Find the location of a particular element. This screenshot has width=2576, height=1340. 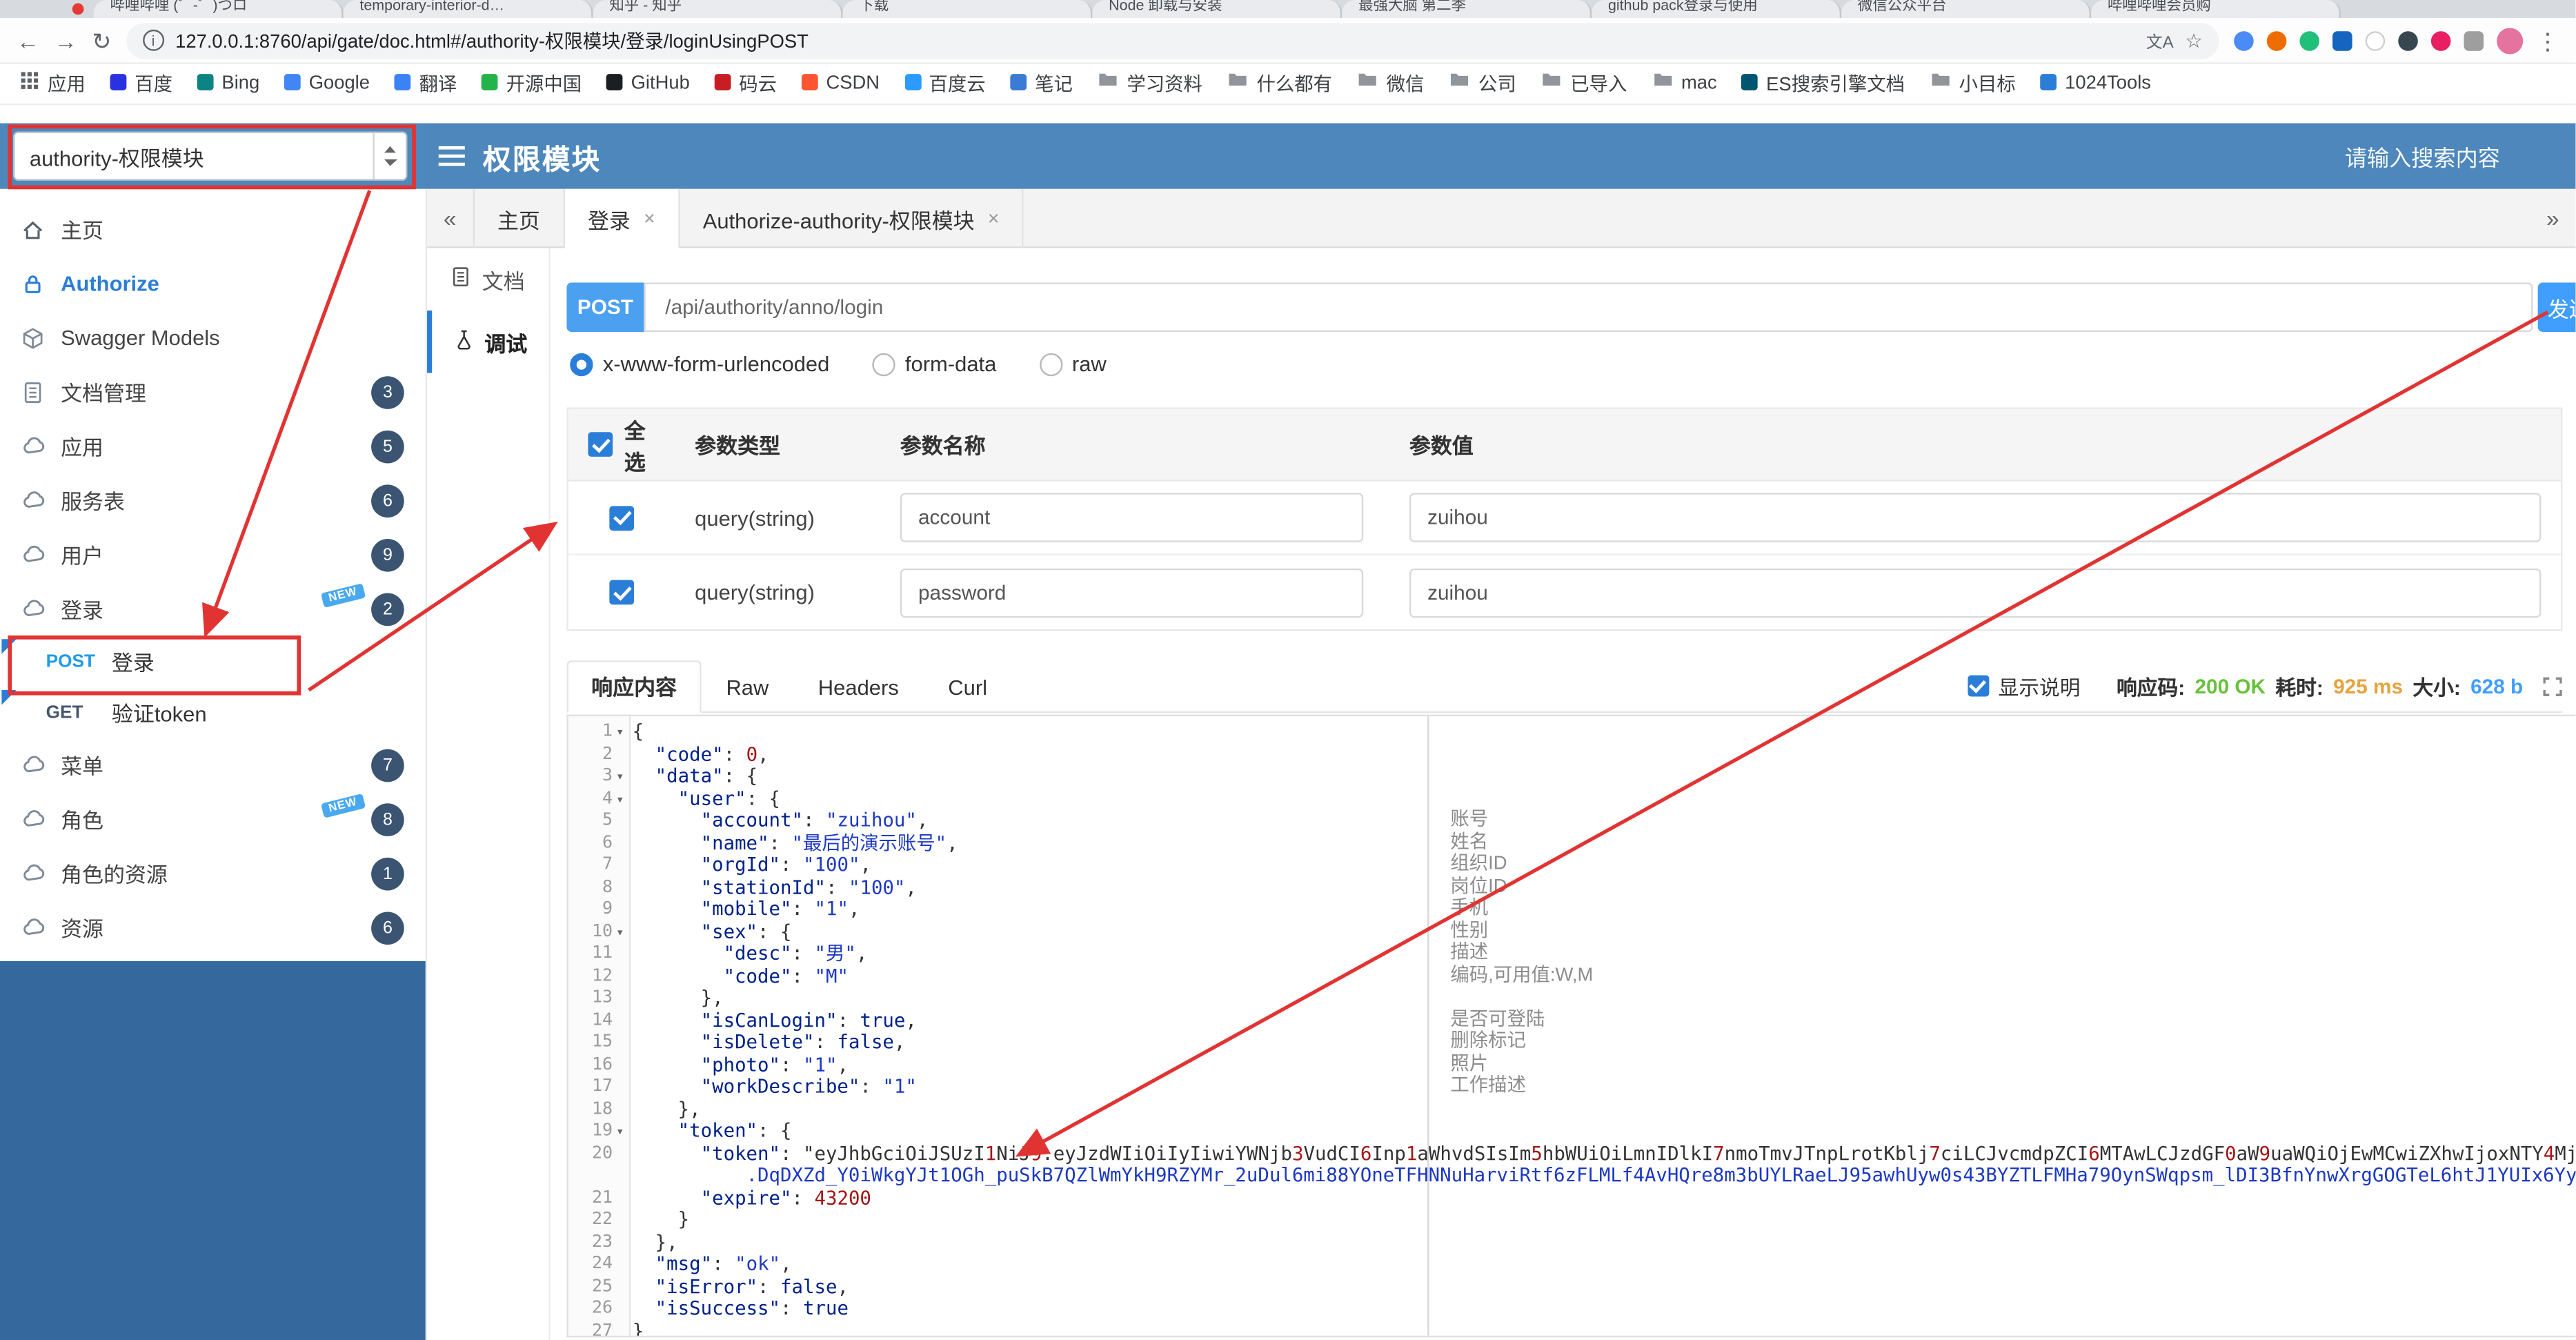

bookmark-item: GitHub is located at coordinates (648, 84).